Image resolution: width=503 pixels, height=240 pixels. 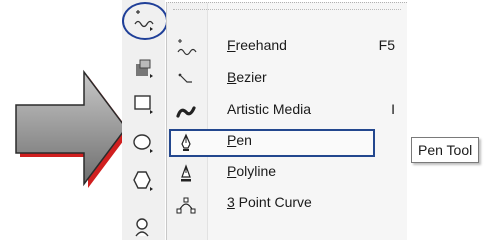 What do you see at coordinates (143, 181) in the screenshot?
I see `polygon-icon` at bounding box center [143, 181].